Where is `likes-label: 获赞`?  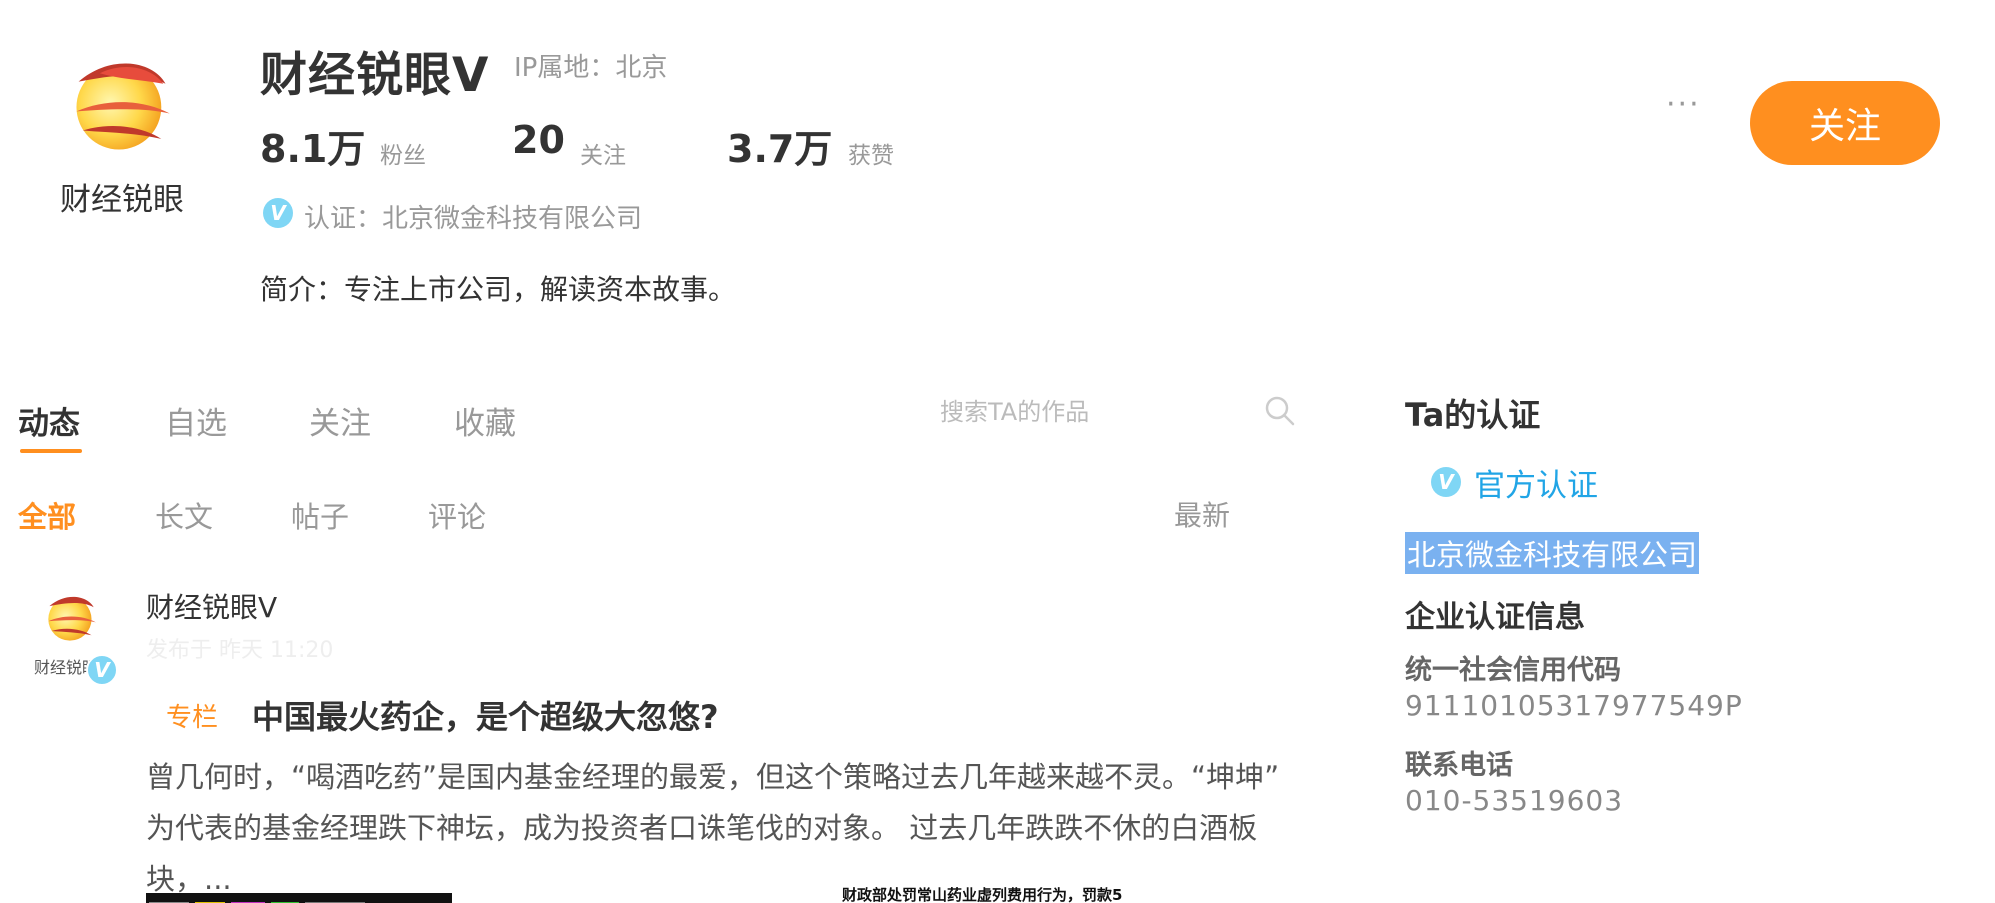
likes-label: 获赞 is located at coordinates (871, 156).